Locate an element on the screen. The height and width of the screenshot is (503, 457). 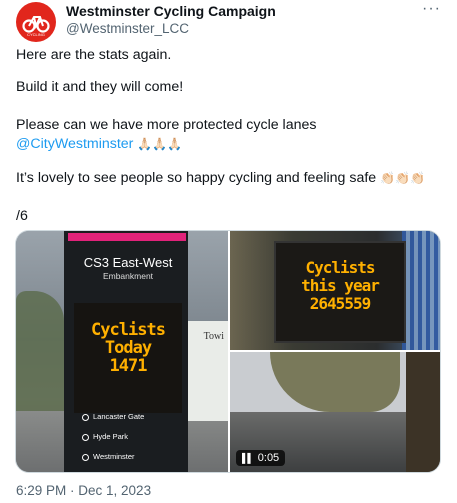
tweet-timestamp: 6:29 PM · Dec 1, 2023 is located at coordinates (83, 490).